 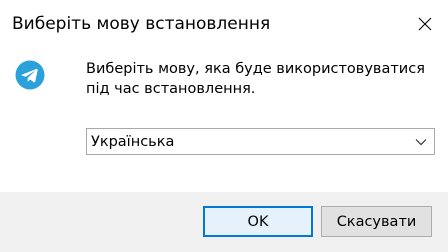 What do you see at coordinates (141, 24) in the screenshot?
I see `dialog-title: Виберіть мову встановлення` at bounding box center [141, 24].